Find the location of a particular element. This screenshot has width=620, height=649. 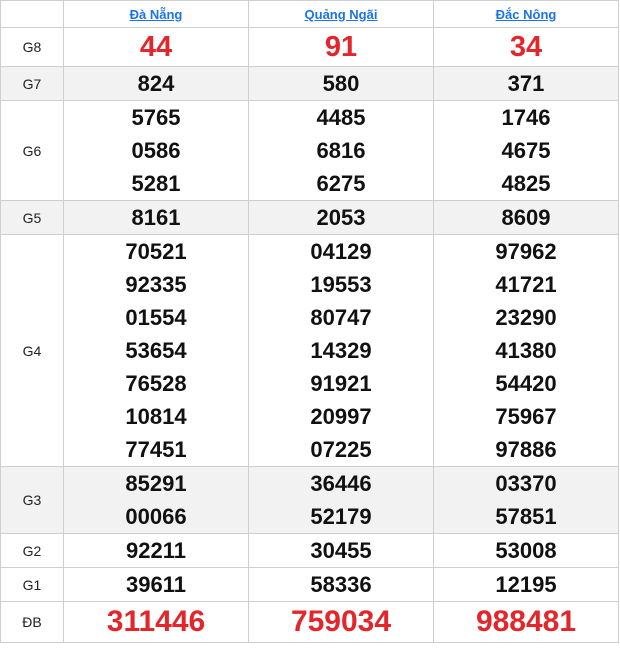

prize-row-đb: ĐB 311446 759034 988481 is located at coordinates (309, 622).